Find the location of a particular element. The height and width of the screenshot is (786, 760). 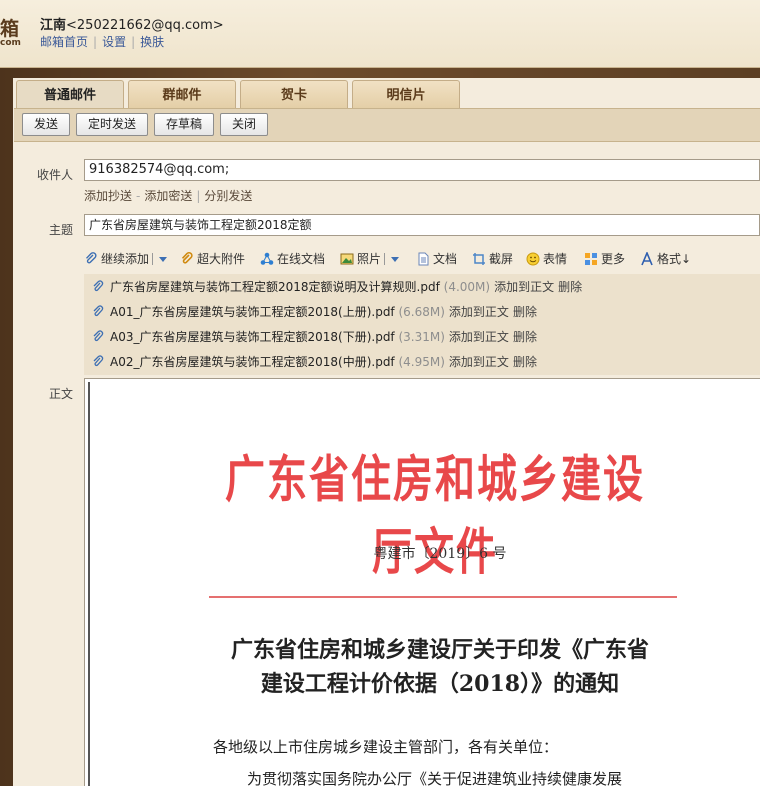

document-label: 文档 is located at coordinates (445, 259).